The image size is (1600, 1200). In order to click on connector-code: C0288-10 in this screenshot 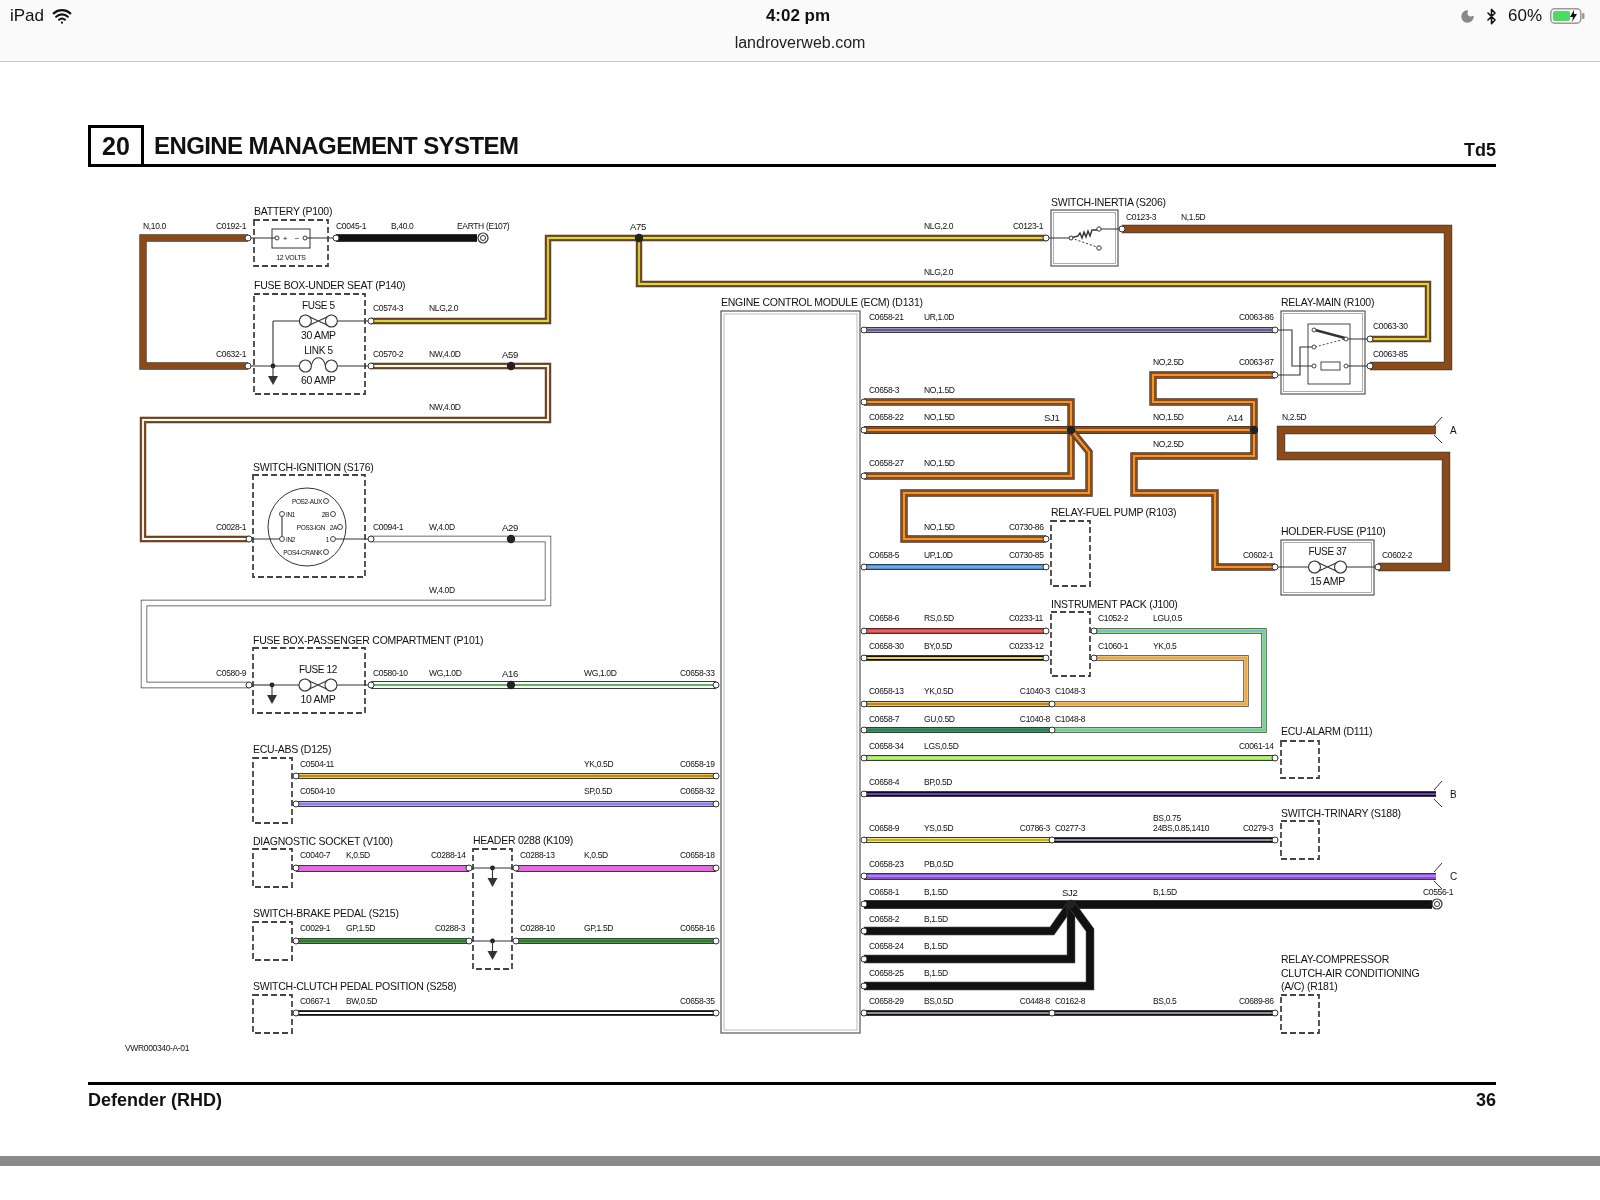, I will do `click(537, 928)`.